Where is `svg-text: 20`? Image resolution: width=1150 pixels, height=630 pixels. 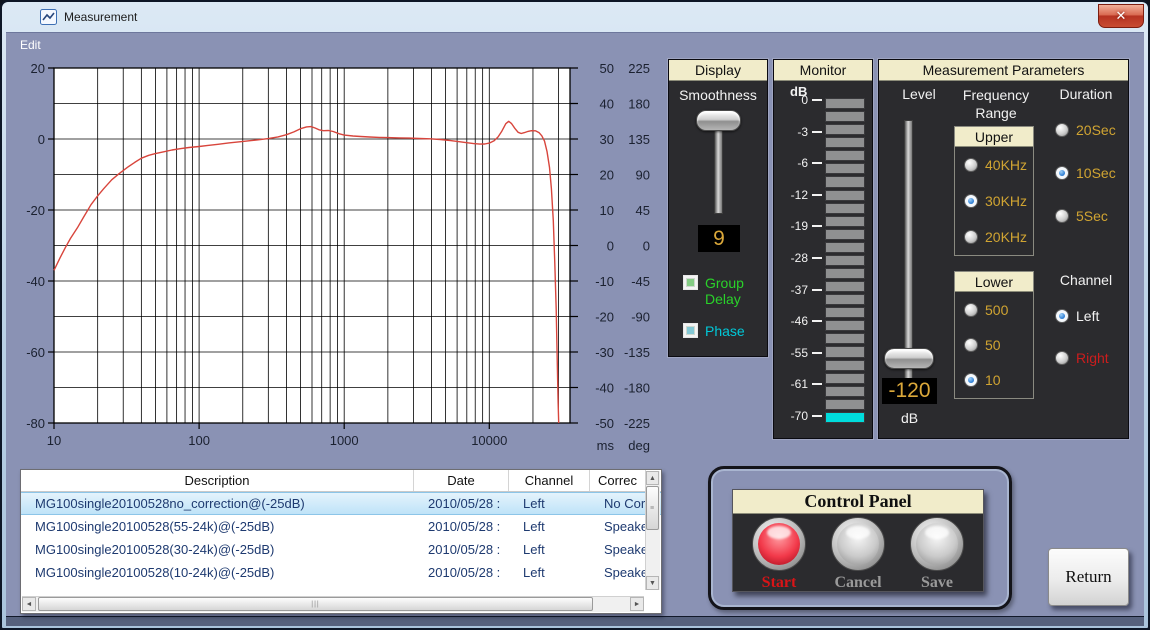
svg-text: 20 is located at coordinates (38, 68).